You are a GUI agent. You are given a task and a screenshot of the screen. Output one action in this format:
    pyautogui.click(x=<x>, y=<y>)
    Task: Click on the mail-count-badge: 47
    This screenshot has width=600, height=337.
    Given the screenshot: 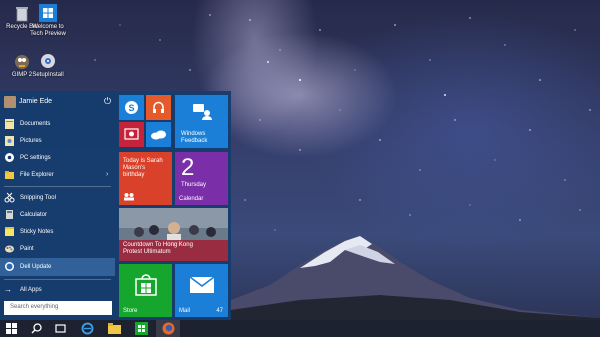 What is the action you would take?
    pyautogui.click(x=219, y=311)
    